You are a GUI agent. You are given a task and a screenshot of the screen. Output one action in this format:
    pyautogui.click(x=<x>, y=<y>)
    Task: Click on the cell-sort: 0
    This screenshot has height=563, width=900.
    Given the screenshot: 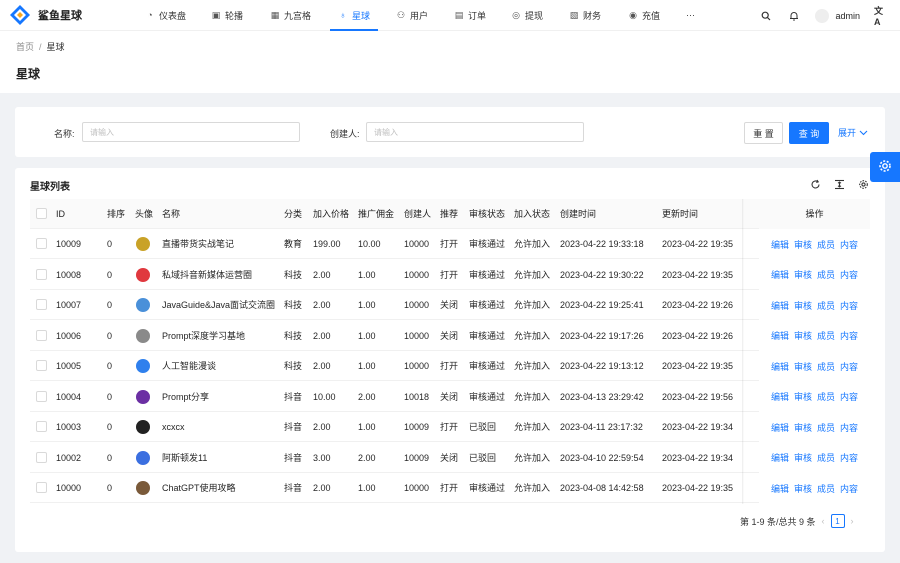 What is the action you would take?
    pyautogui.click(x=110, y=335)
    